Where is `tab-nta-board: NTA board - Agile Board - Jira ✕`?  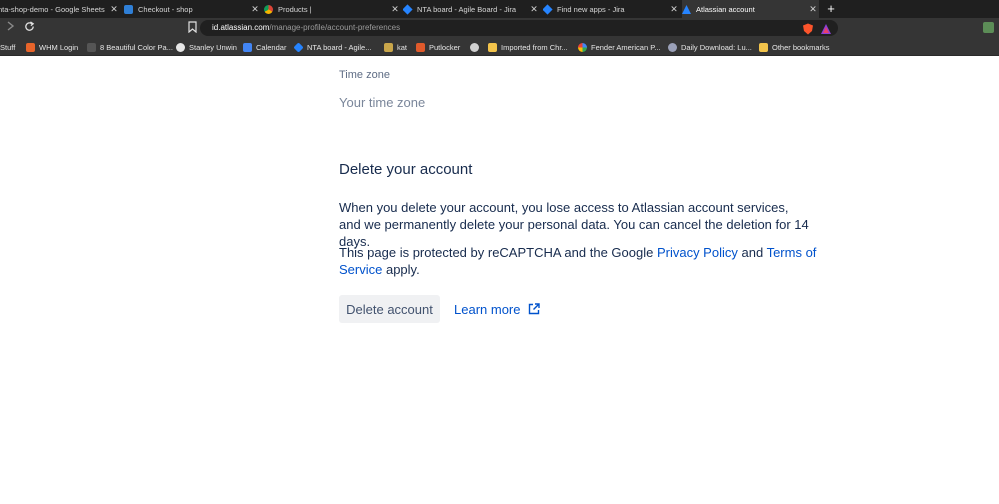 tab-nta-board: NTA board - Agile Board - Jira ✕ is located at coordinates (471, 9).